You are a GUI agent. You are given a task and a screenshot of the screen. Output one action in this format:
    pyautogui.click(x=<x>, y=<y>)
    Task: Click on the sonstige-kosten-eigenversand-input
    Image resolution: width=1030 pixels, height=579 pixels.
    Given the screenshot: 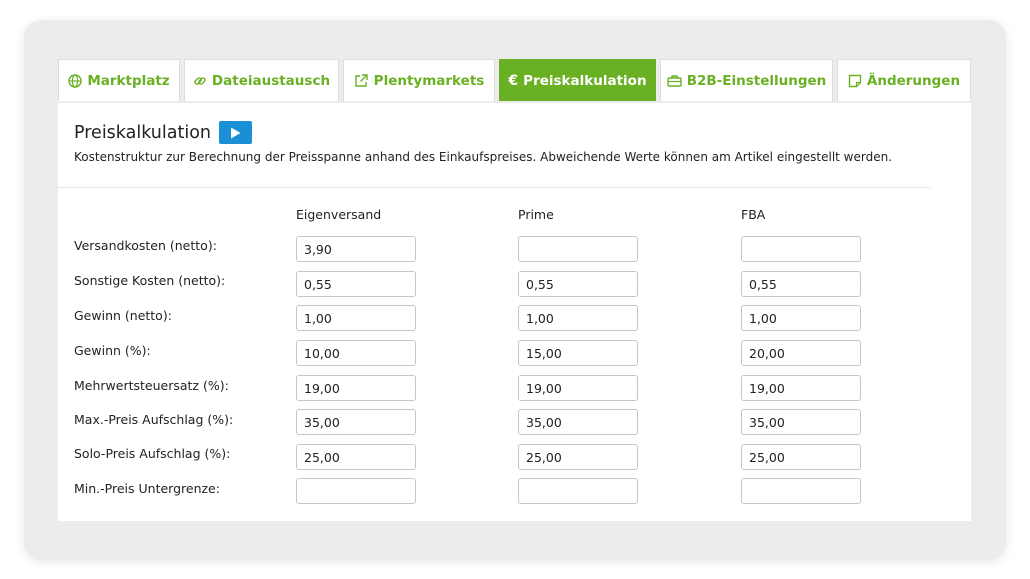 What is the action you would take?
    pyautogui.click(x=356, y=284)
    